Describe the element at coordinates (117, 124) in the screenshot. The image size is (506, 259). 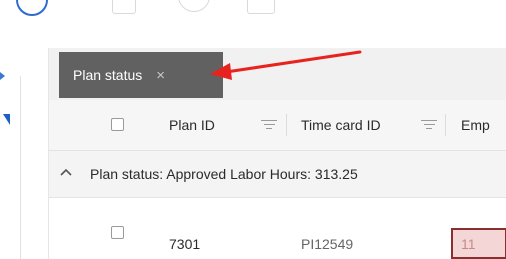
I see `select-all-checkbox` at that location.